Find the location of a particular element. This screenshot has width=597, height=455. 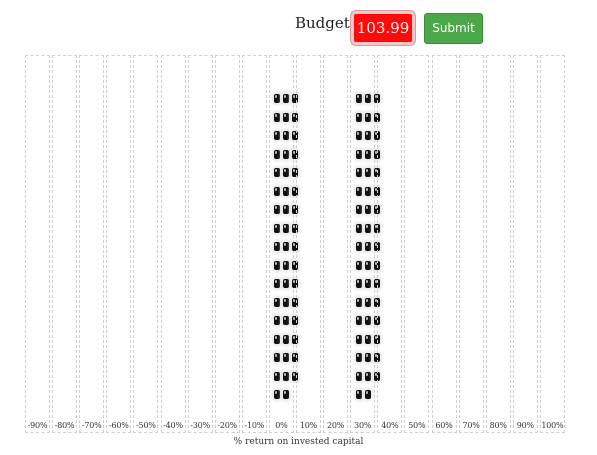

bin-column-neg40pct: -40% is located at coordinates (173, 244).